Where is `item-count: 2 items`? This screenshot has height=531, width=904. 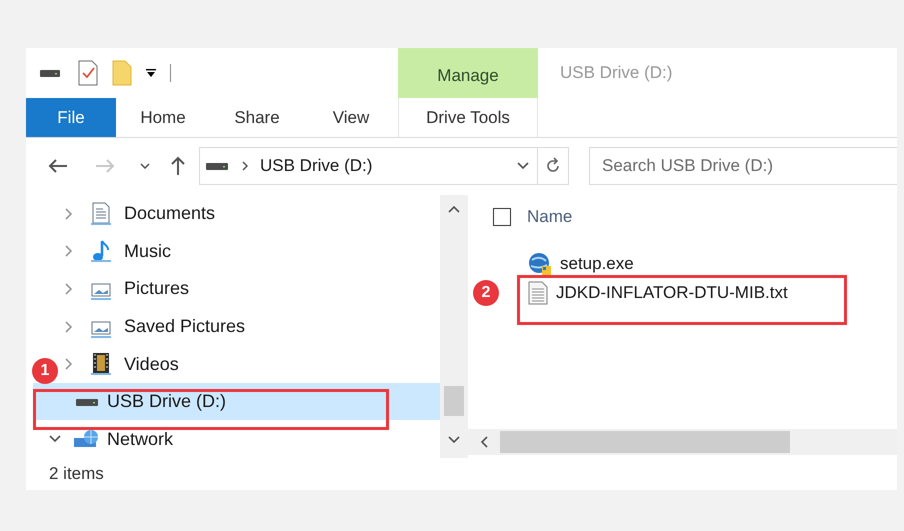 item-count: 2 items is located at coordinates (76, 474).